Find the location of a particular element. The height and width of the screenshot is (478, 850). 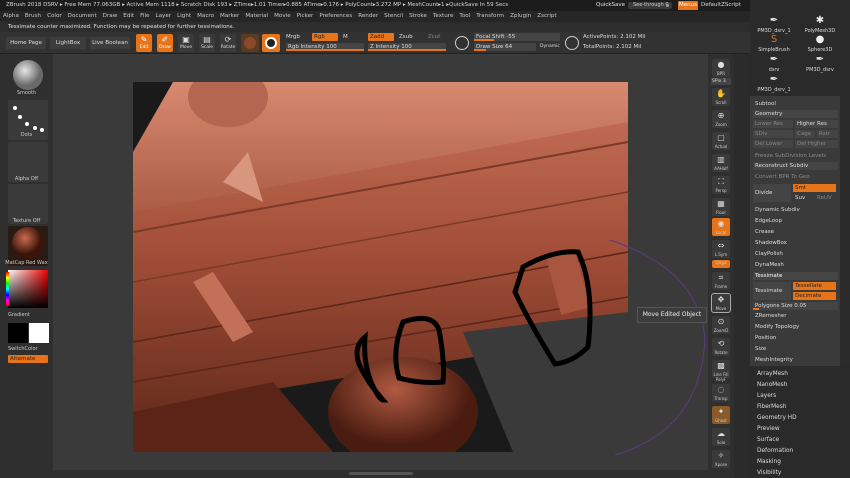

lightbox-button: LightBox is located at coordinates (68, 43).